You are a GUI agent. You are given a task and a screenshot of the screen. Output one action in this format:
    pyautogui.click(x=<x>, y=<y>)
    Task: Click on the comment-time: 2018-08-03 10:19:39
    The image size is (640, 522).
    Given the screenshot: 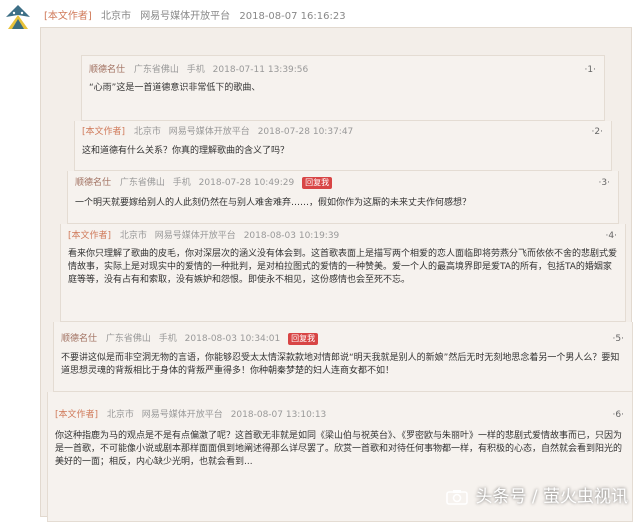 What is the action you would take?
    pyautogui.click(x=291, y=236)
    